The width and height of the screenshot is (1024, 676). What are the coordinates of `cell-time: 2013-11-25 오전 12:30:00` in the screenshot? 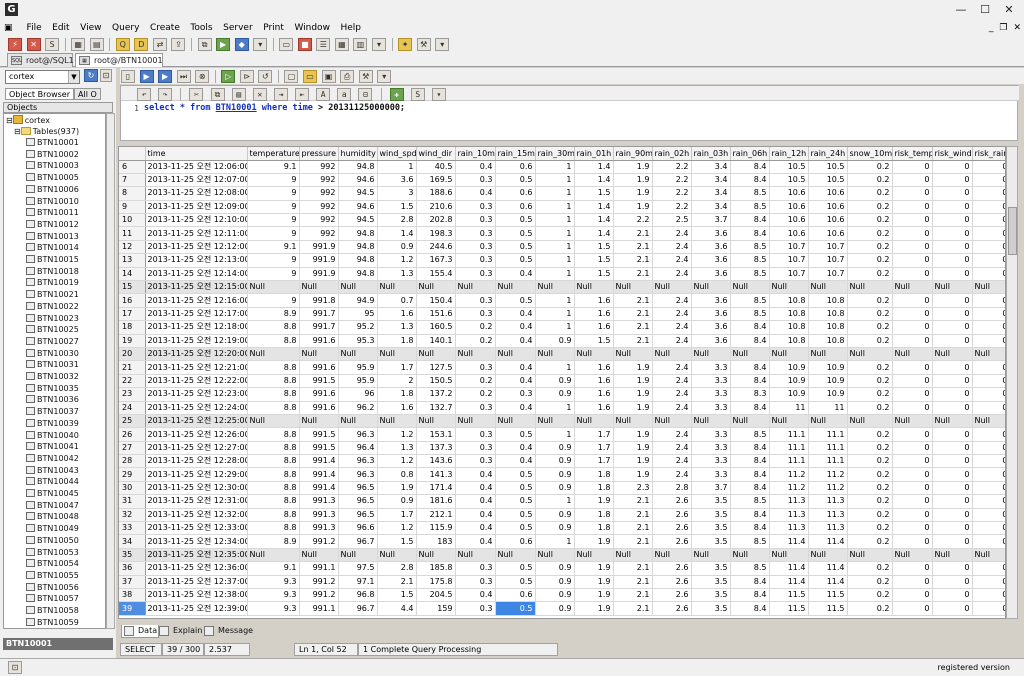 It's located at (196, 488).